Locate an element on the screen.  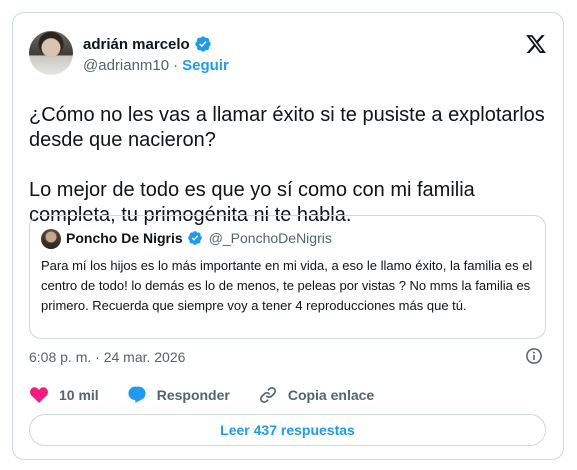
like-button: 10 mil is located at coordinates (64, 395).